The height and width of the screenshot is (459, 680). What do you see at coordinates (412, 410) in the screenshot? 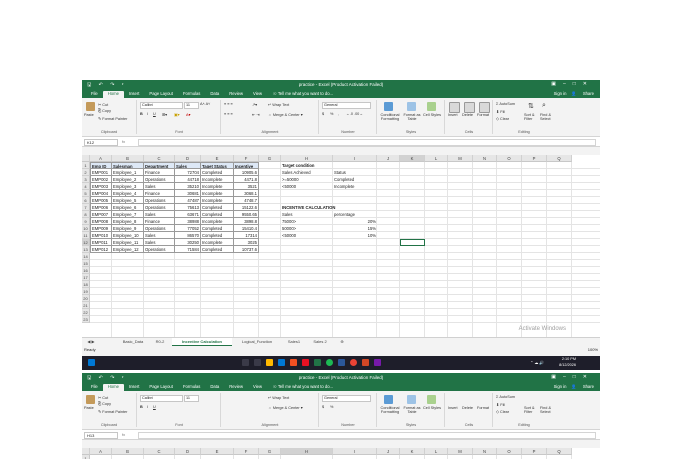
I see `format-table-button-2: Format as Table` at bounding box center [412, 410].